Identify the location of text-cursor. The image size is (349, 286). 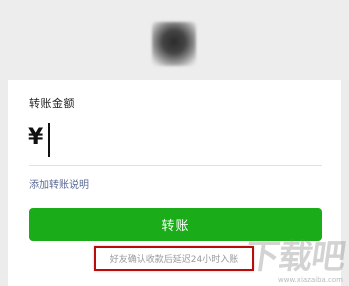
(49, 140).